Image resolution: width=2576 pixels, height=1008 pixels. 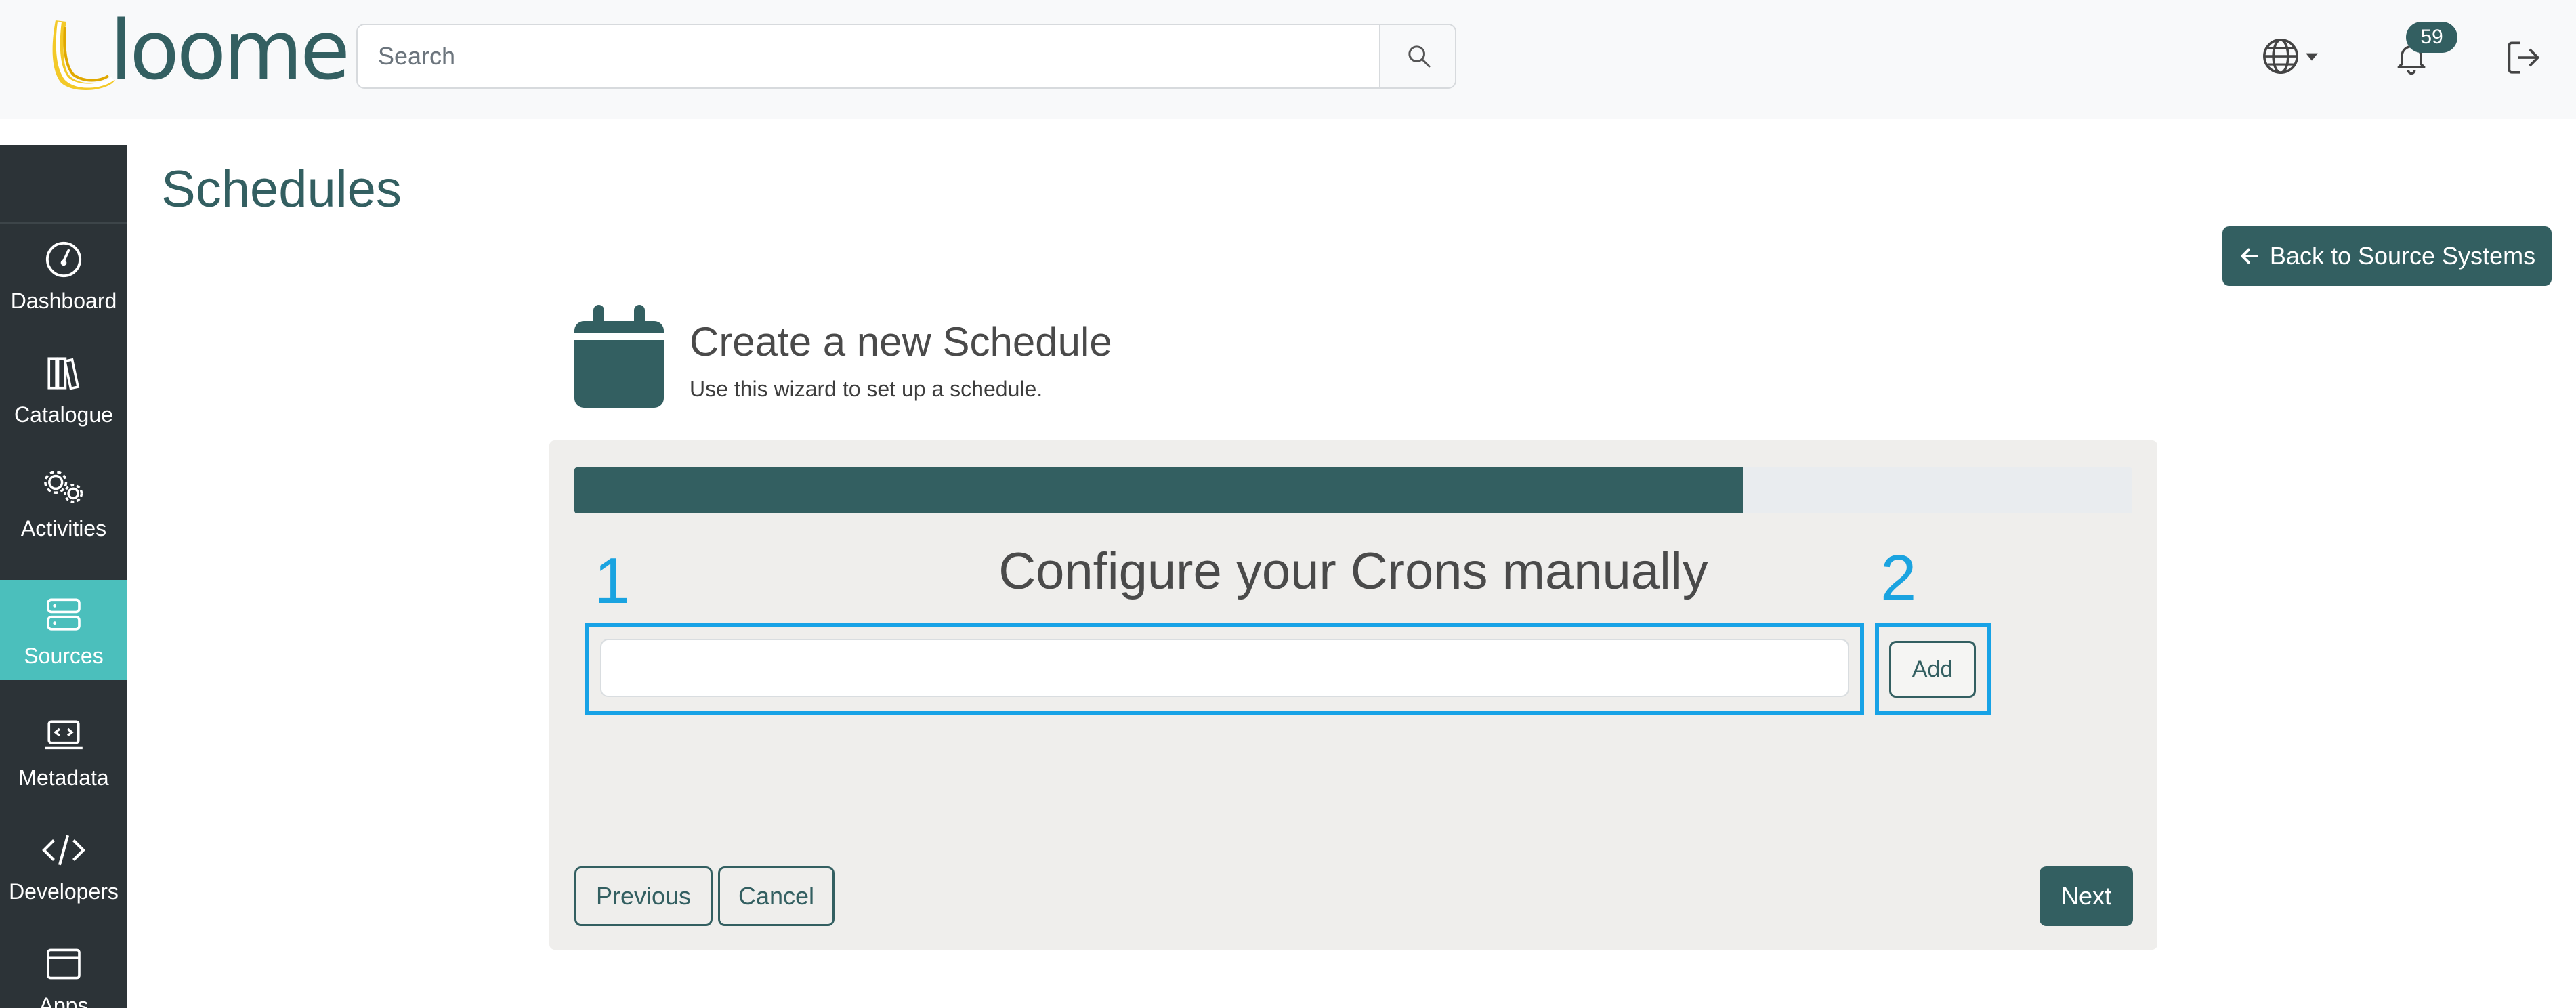 I want to click on sidebar-item-label: Activities, so click(x=63, y=528).